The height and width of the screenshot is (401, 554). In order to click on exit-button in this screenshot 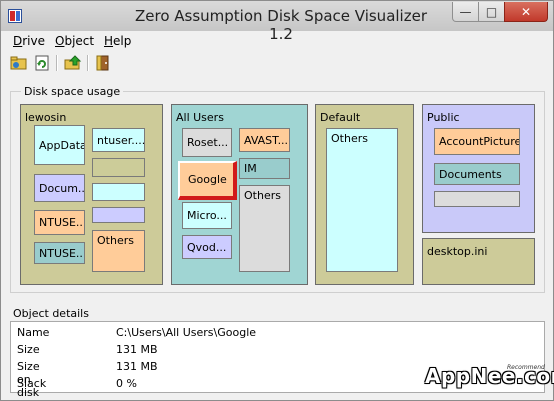, I will do `click(103, 63)`.